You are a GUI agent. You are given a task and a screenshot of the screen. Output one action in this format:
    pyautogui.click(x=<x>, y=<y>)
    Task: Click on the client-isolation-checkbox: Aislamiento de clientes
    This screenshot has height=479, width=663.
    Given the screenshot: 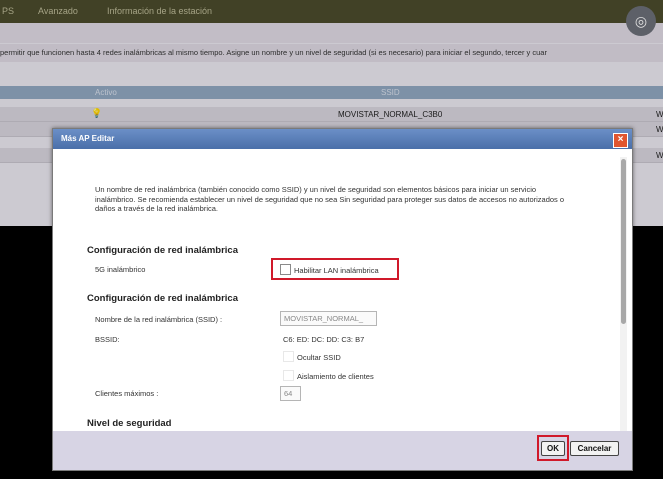 What is the action you would take?
    pyautogui.click(x=328, y=375)
    